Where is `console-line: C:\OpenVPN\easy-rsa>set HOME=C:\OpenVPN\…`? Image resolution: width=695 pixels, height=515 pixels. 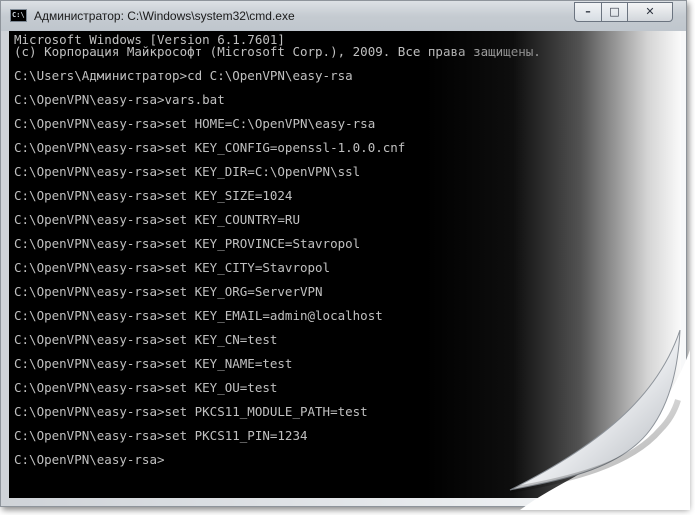 console-line: C:\OpenVPN\easy-rsa>set HOME=C:\OpenVPN\… is located at coordinates (195, 123).